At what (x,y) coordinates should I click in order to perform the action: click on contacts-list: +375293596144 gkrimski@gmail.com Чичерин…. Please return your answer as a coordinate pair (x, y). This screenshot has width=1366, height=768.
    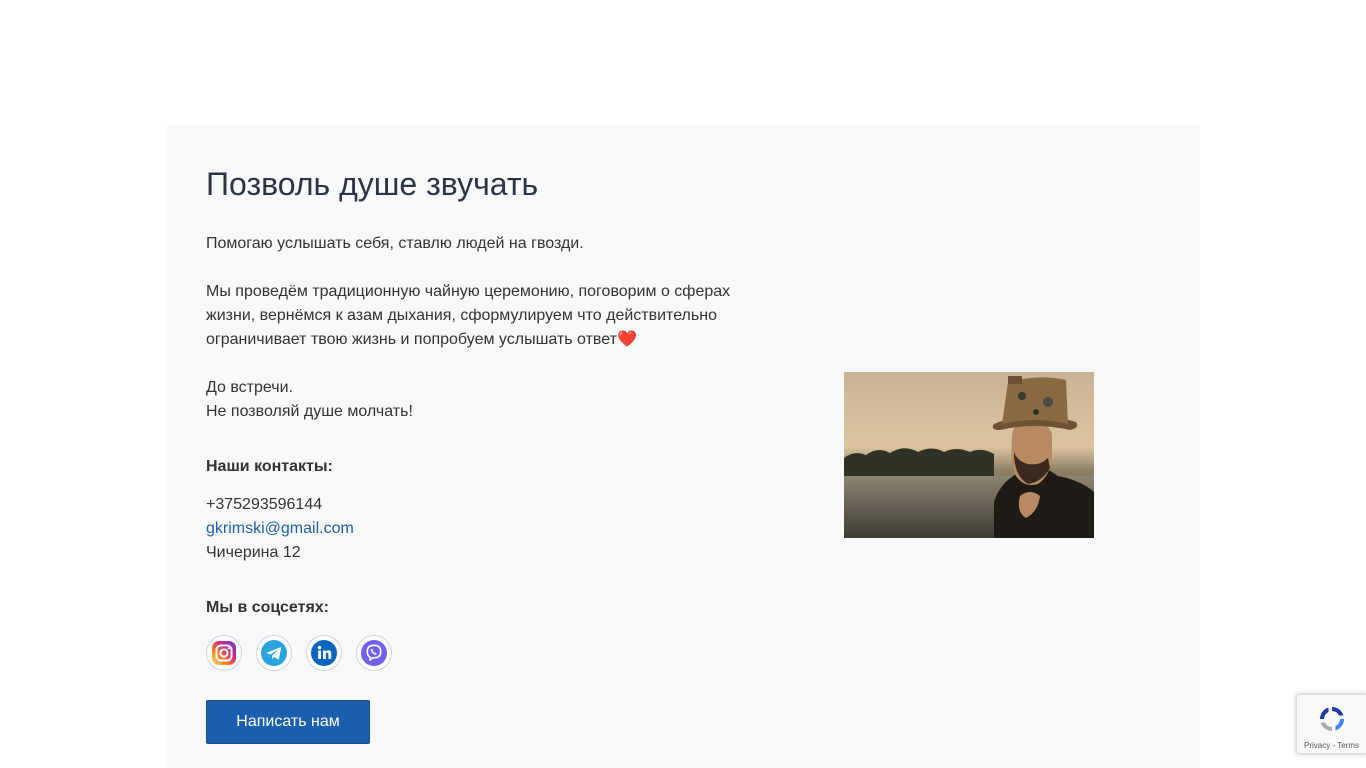
    Looking at the image, I should click on (280, 529).